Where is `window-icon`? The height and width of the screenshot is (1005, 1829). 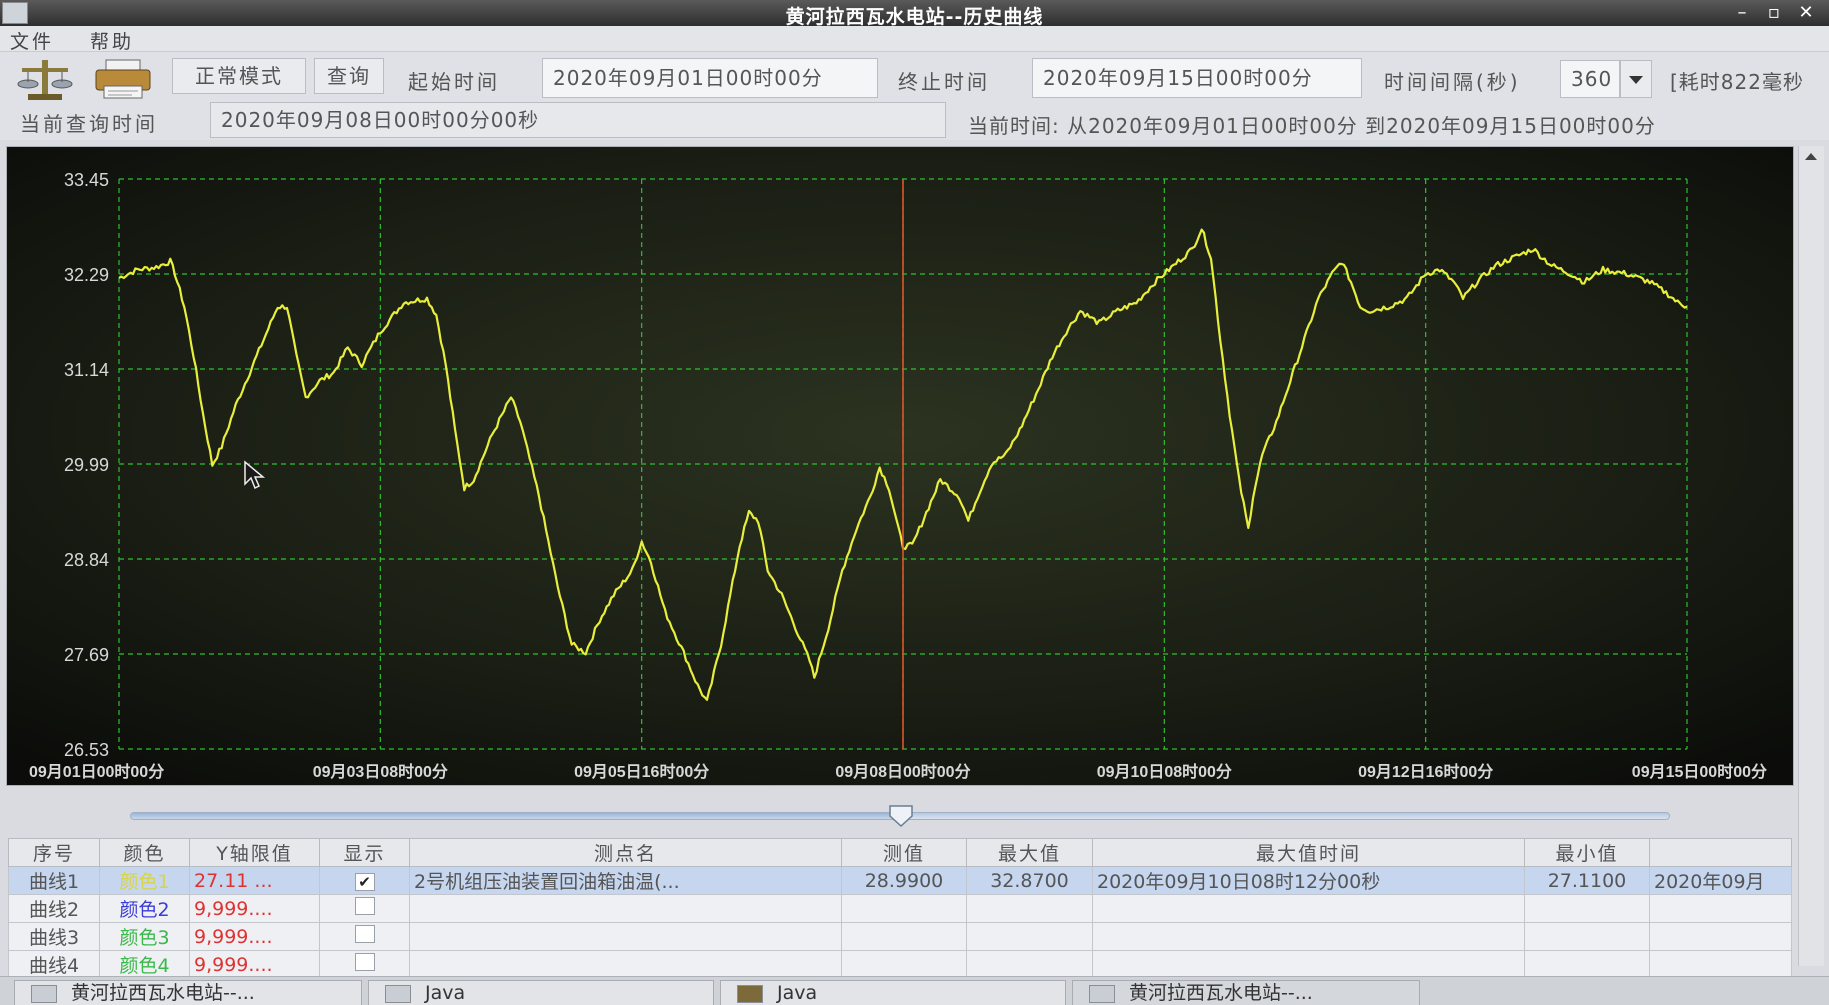 window-icon is located at coordinates (44, 994).